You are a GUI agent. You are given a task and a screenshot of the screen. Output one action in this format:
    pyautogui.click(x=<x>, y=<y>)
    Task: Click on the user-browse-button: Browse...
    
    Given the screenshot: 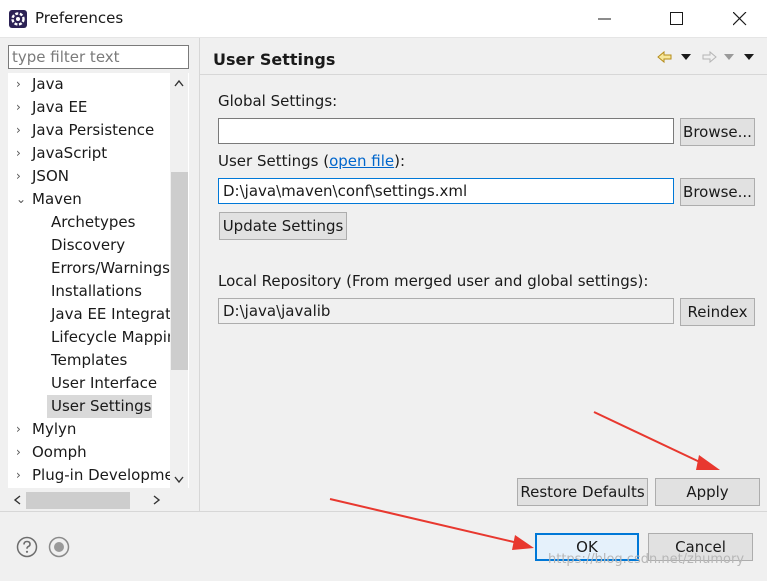 What is the action you would take?
    pyautogui.click(x=717, y=192)
    